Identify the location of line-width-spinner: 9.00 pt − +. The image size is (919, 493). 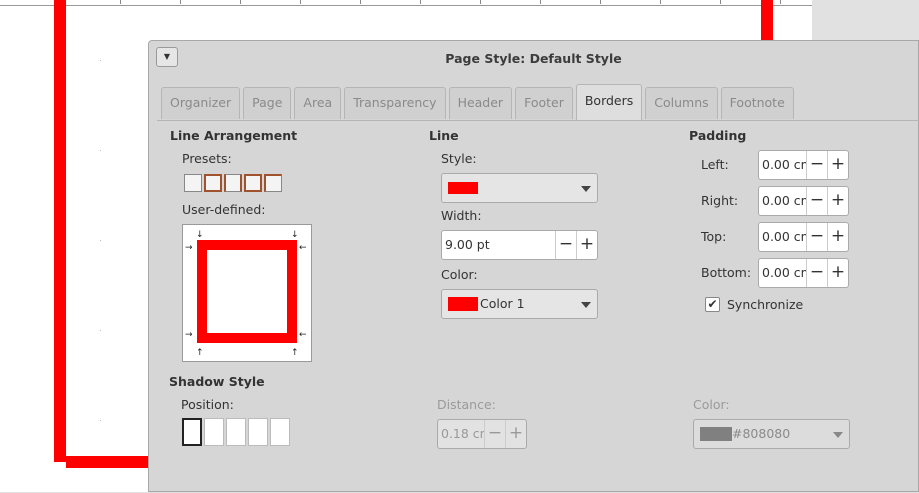
(519, 245).